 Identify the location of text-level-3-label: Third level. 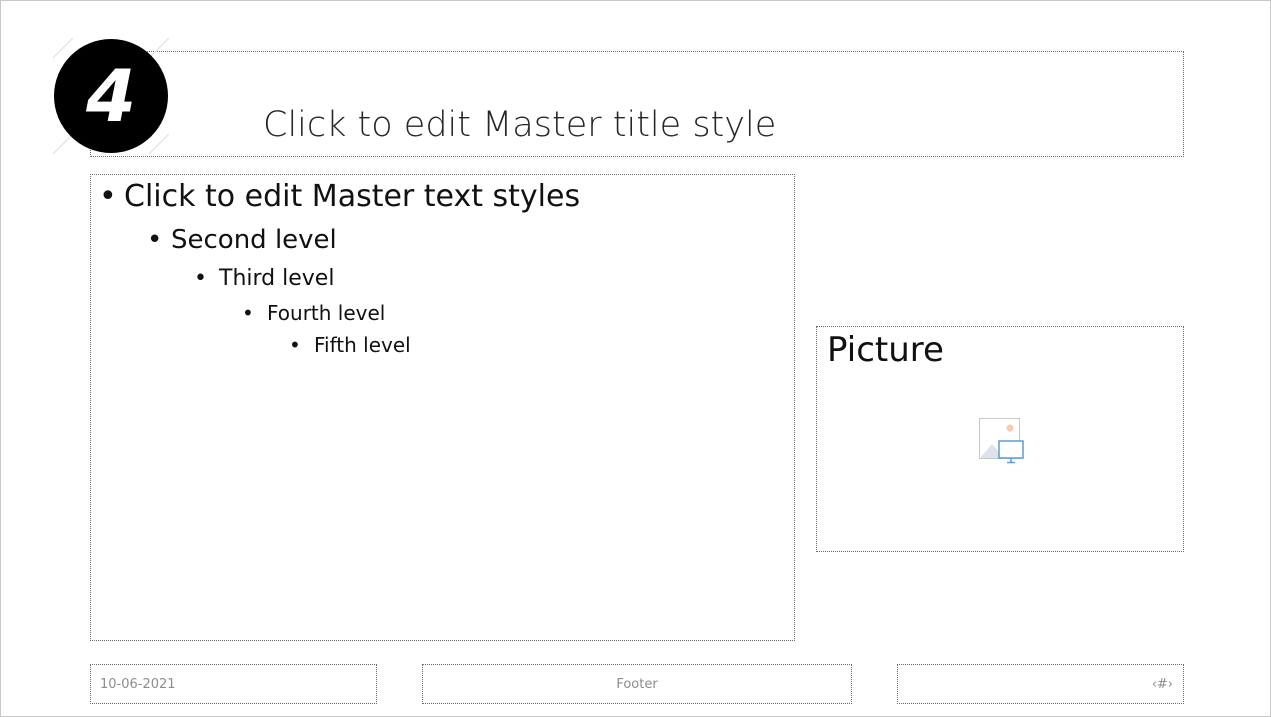
(277, 278).